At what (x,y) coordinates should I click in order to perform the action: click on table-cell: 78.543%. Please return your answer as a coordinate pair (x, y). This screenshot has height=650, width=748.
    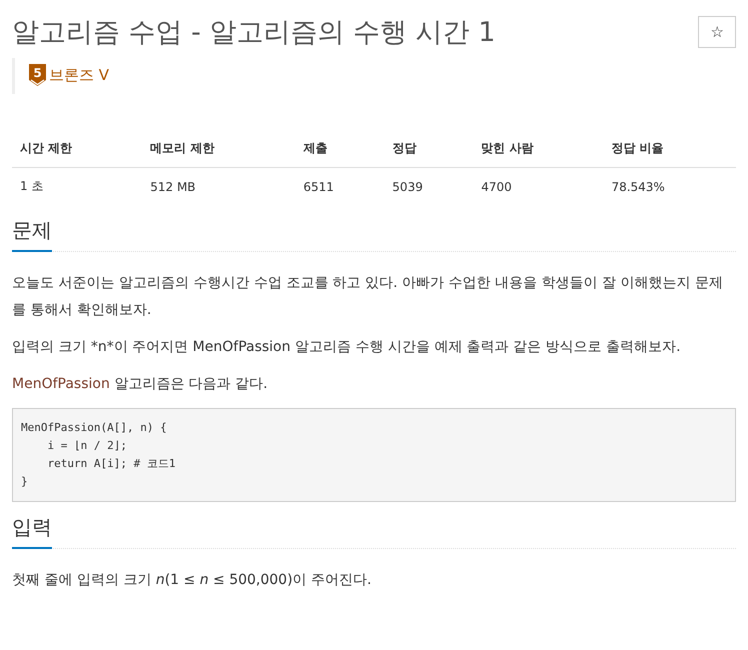
    Looking at the image, I should click on (669, 186).